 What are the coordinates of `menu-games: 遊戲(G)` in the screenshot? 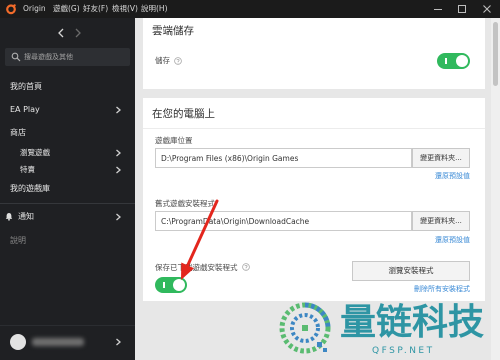 It's located at (66, 9).